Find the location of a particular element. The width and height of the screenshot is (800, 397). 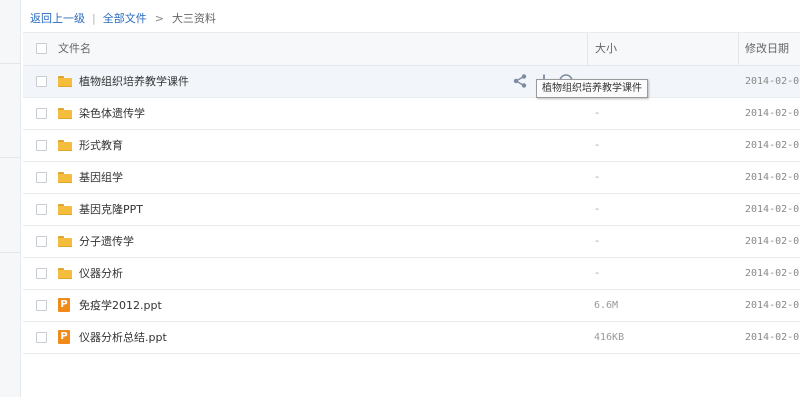

table-row: 分子遗传学 - 2014-02-01 is located at coordinates (411, 242).